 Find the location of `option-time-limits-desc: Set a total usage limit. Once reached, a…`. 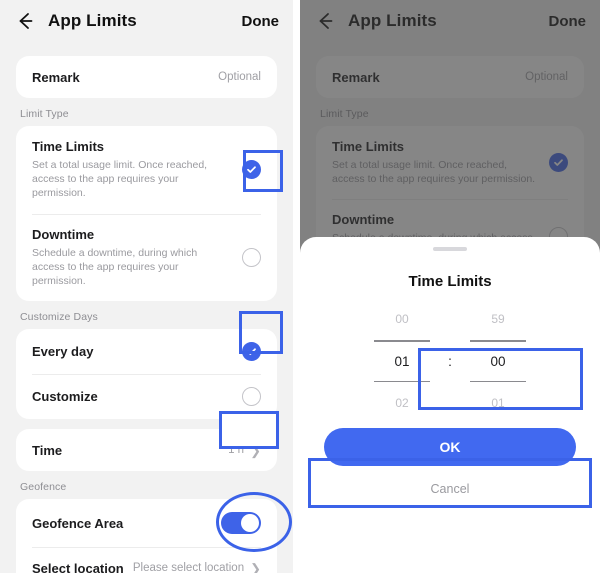

option-time-limits-desc: Set a total usage limit. Once reached, a… is located at coordinates (120, 179).